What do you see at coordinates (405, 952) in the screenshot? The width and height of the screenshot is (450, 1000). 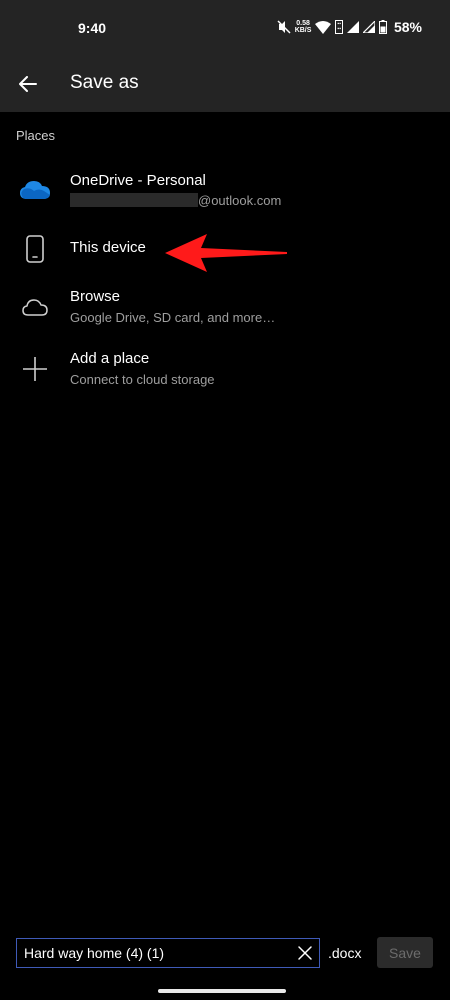 I see `save-button: Save` at bounding box center [405, 952].